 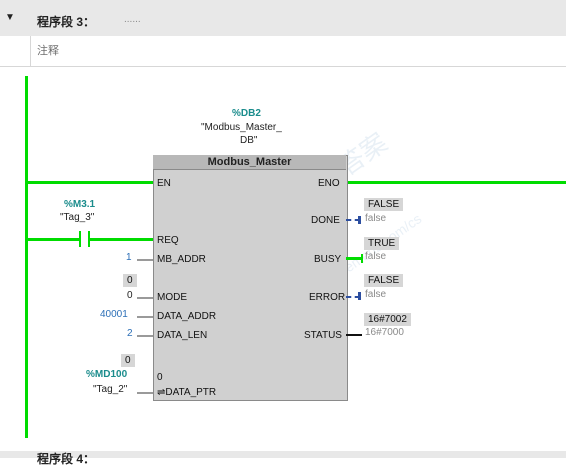 I want to click on data-len-wire, so click(x=145, y=336).